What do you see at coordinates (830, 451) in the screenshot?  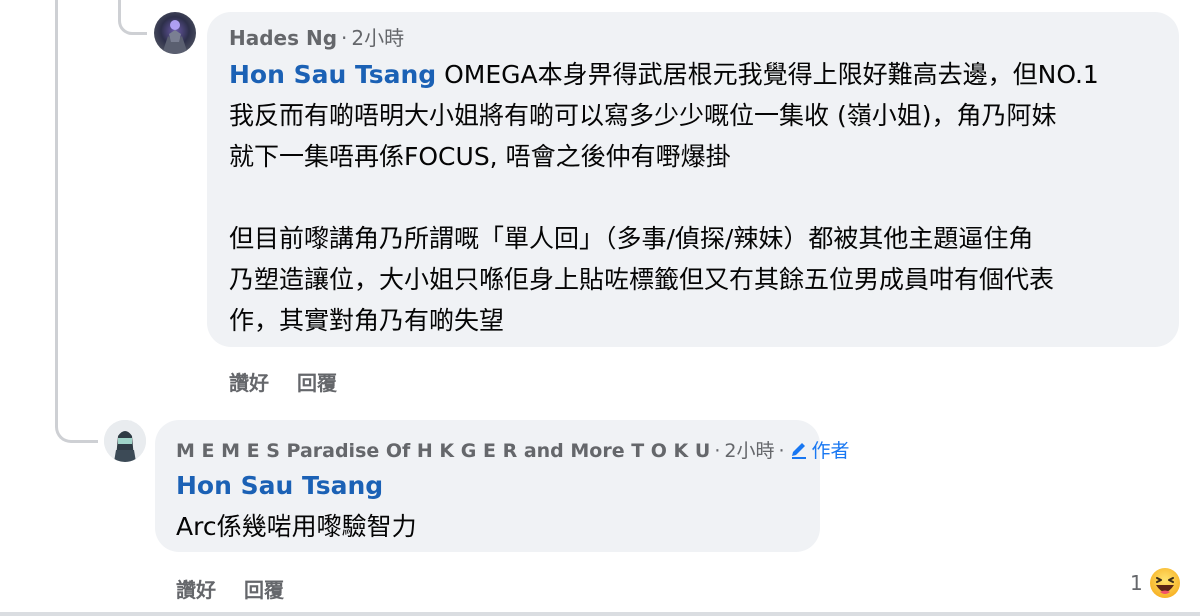 I see `author-badge-label: 作者` at bounding box center [830, 451].